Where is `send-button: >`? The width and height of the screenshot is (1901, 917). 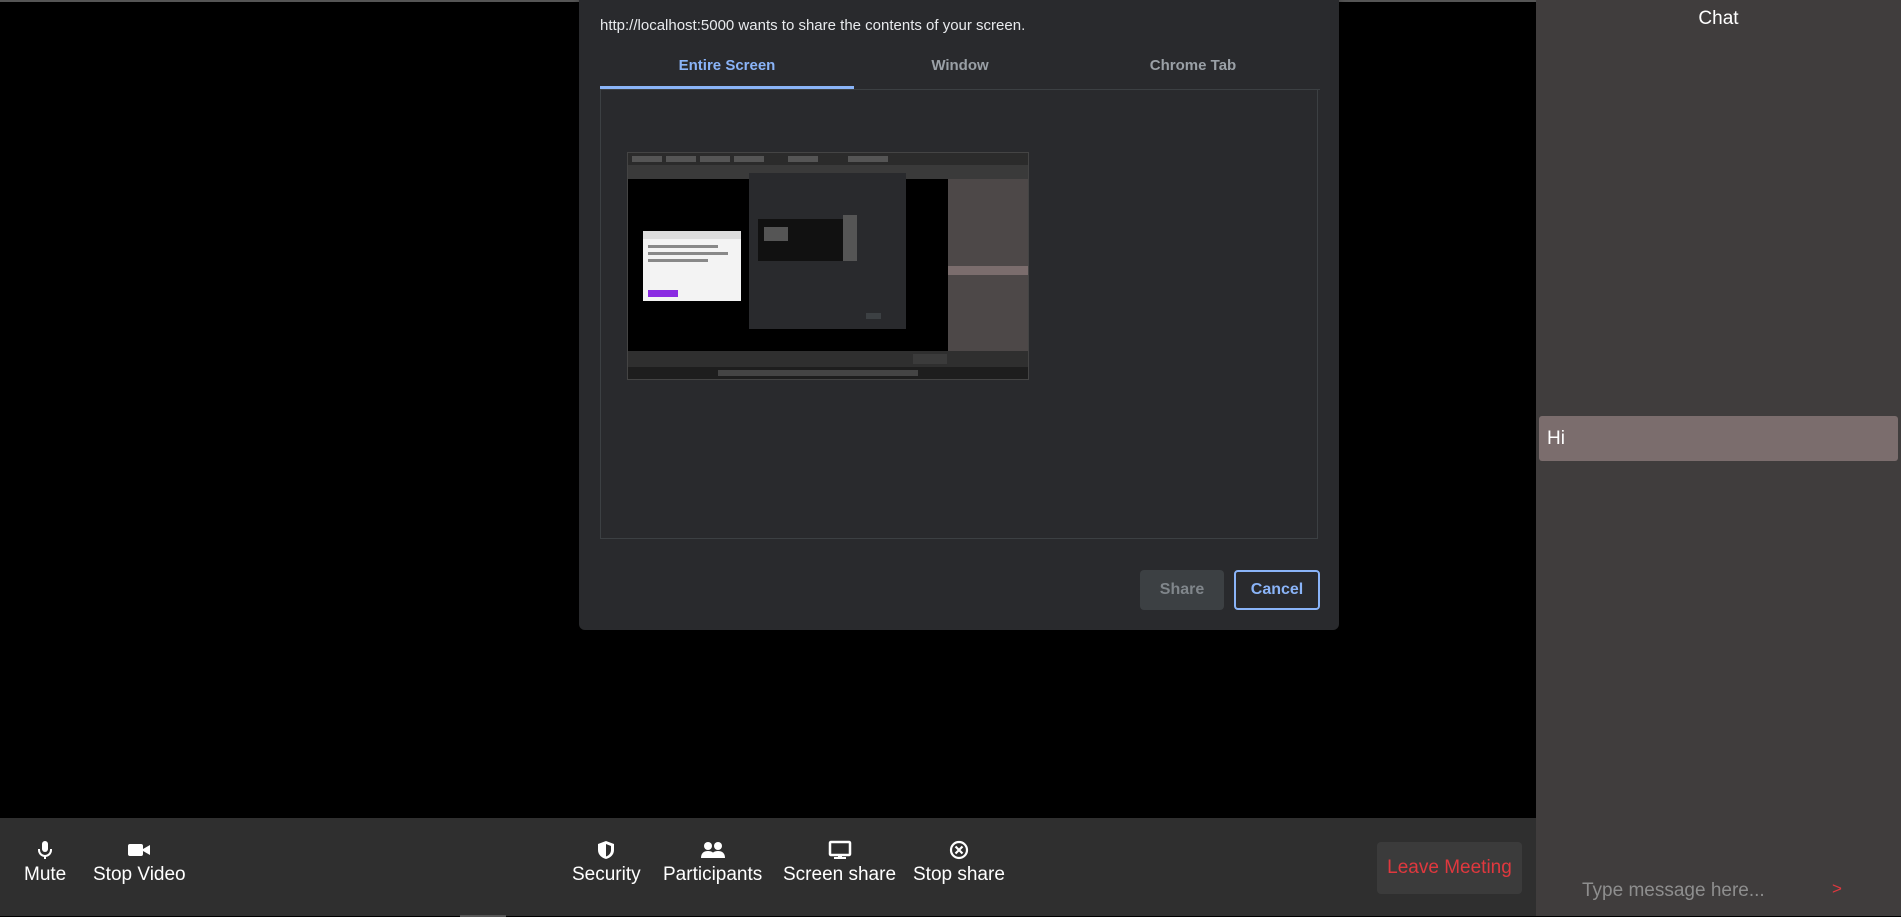 send-button: > is located at coordinates (1837, 889).